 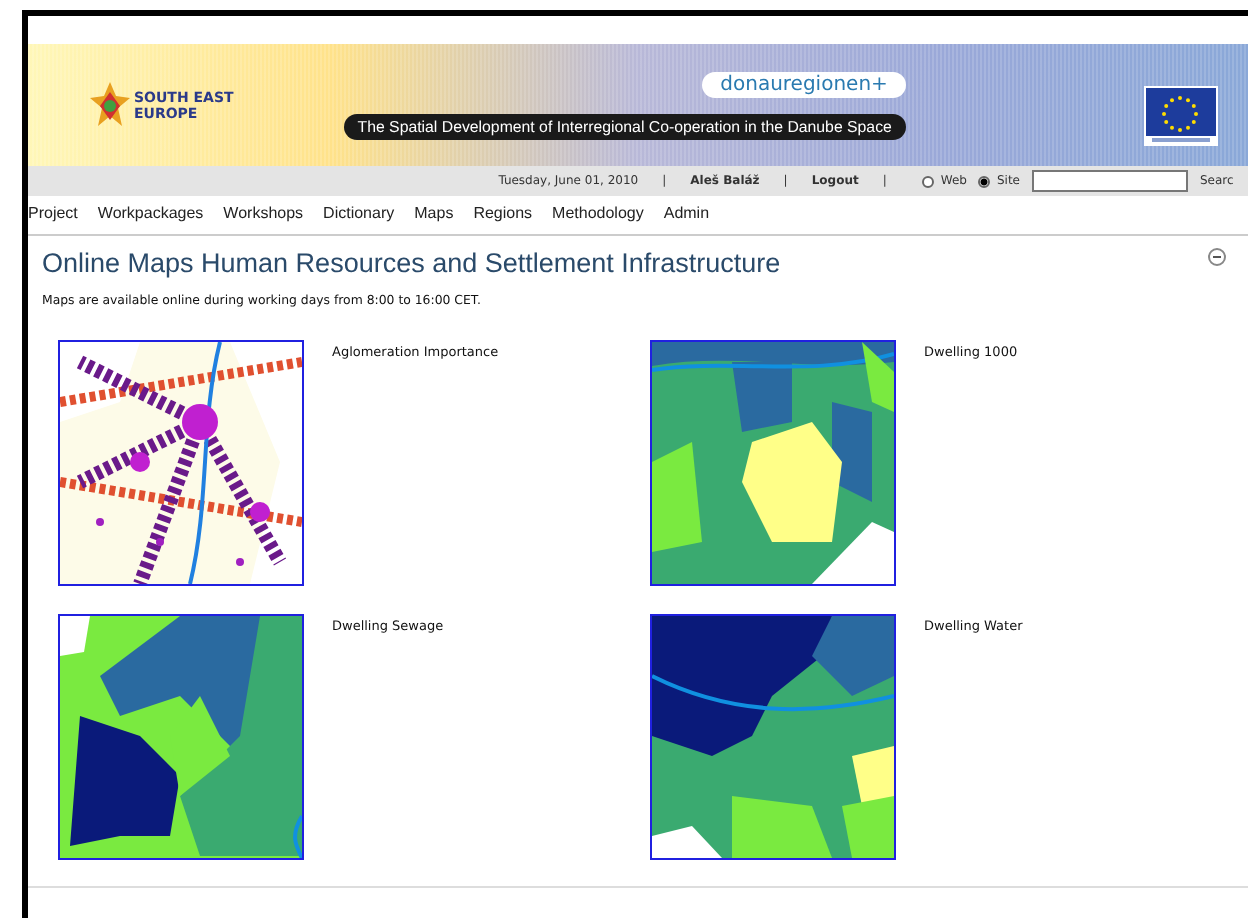 I want to click on nav-link: Project, so click(x=53, y=213).